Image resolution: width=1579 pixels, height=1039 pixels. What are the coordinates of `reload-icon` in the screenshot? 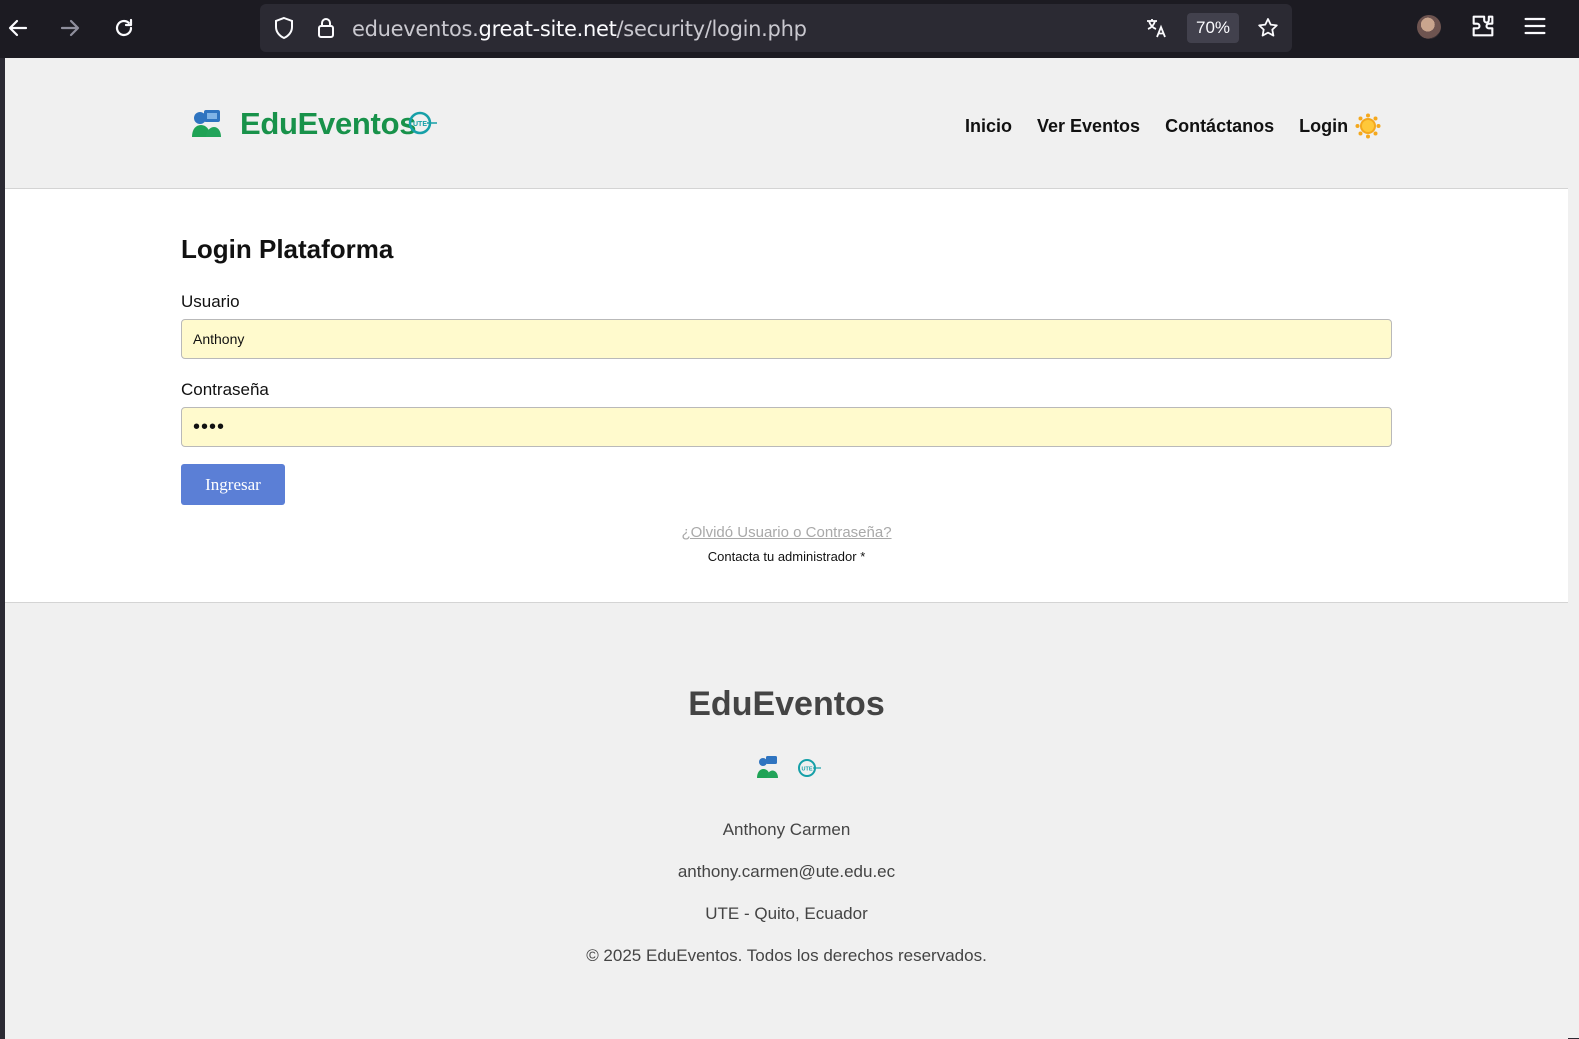 It's located at (124, 27).